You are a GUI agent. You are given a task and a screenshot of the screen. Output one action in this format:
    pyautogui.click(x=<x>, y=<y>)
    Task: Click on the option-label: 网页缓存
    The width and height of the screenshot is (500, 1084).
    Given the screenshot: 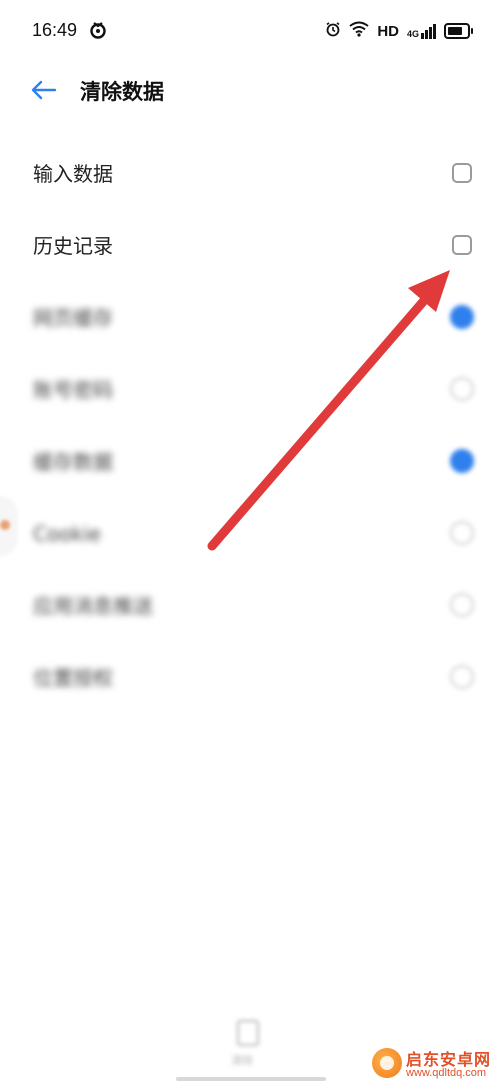 What is the action you would take?
    pyautogui.click(x=73, y=318)
    